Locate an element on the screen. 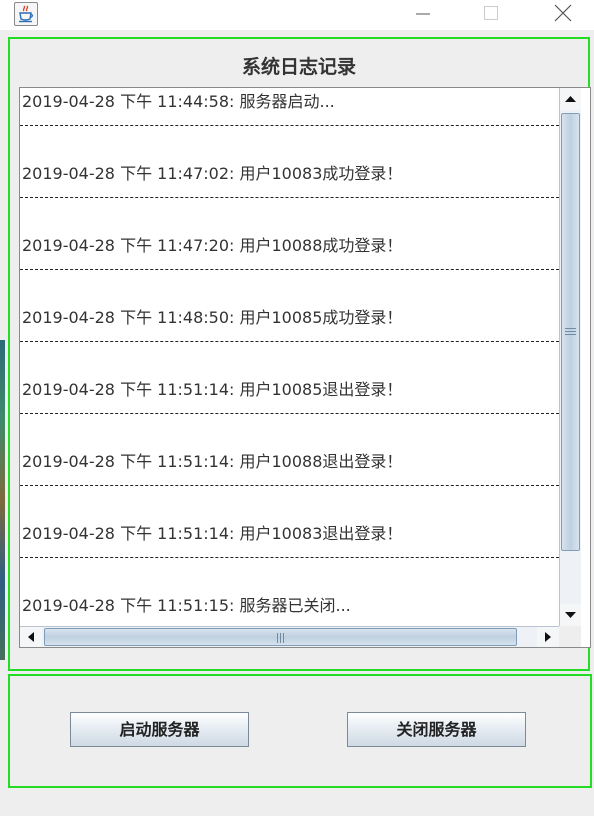 The width and height of the screenshot is (594, 816). maximize-button is located at coordinates (491, 15).